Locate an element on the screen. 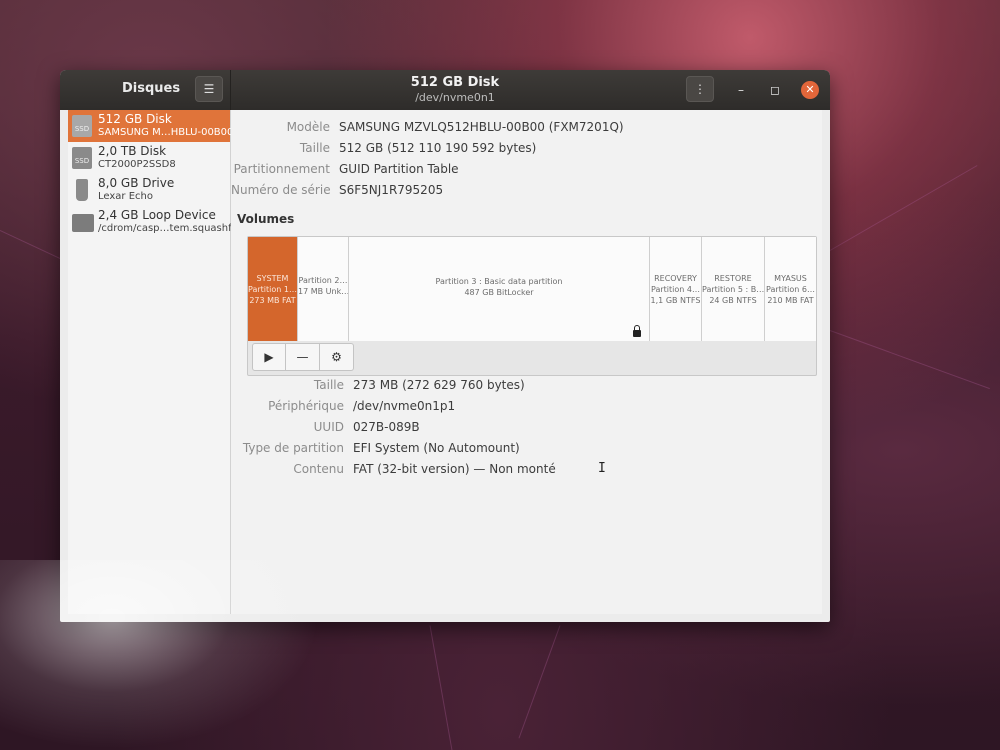 This screenshot has height=750, width=1000. prop-value: GUID Partition Table is located at coordinates (399, 169).